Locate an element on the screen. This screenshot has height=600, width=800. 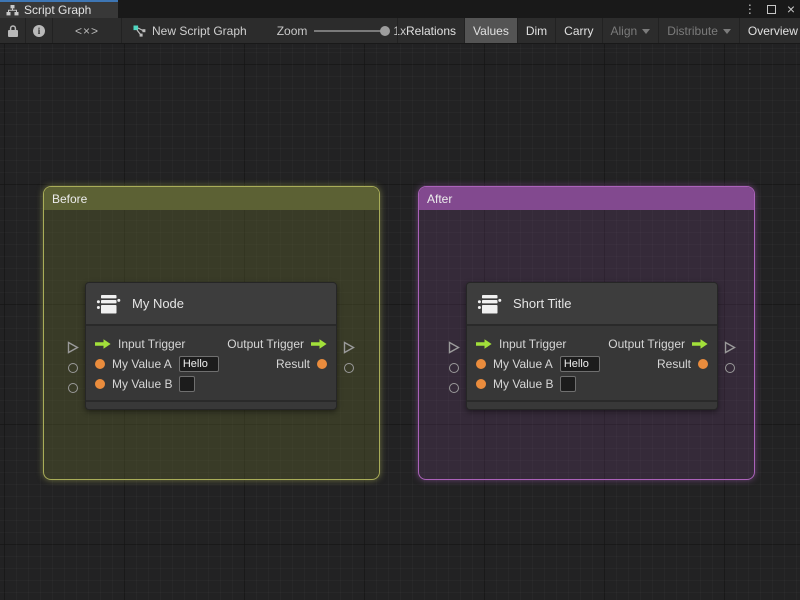
relations-button: Relations is located at coordinates (430, 30).